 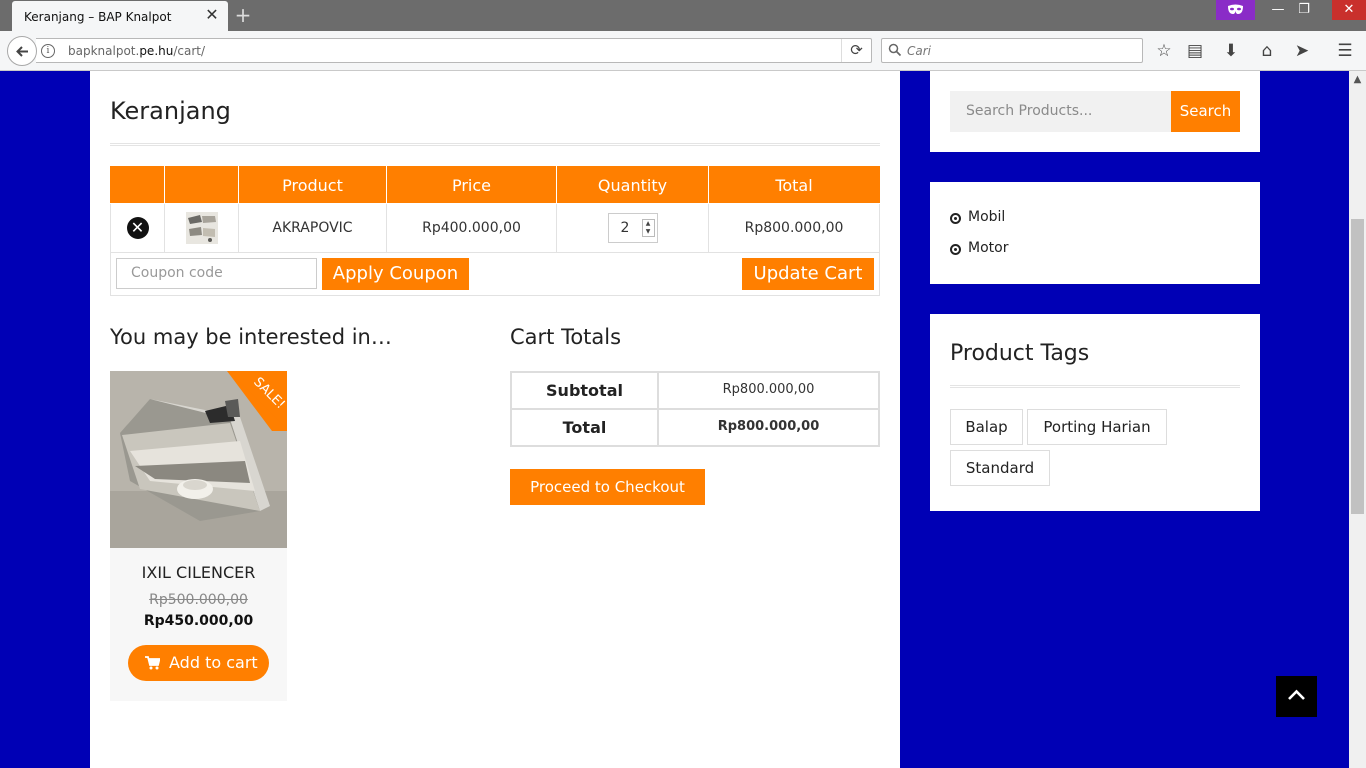 I want to click on subtotal-row: Subtotal Rp800.000,00, so click(x=695, y=390).